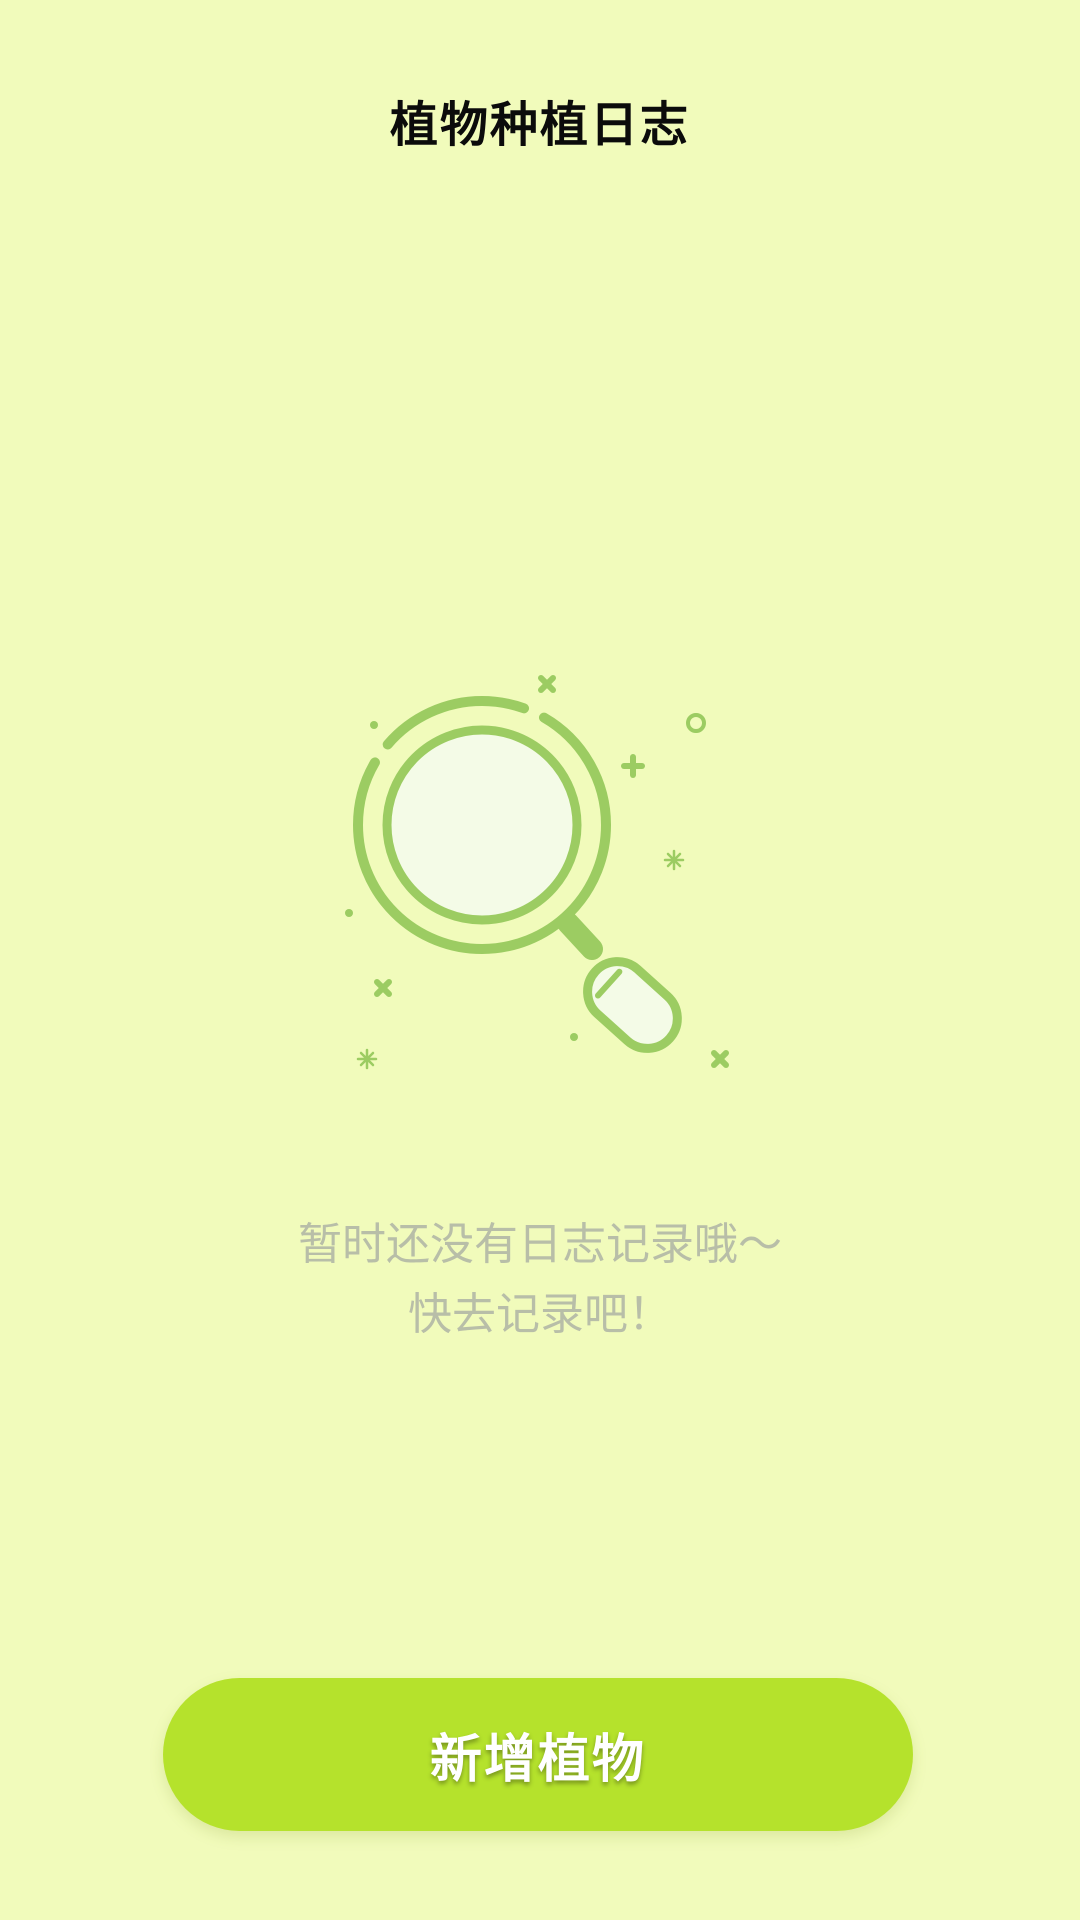 This screenshot has width=1080, height=1920. Describe the element at coordinates (537, 872) in the screenshot. I see `magnifier-search-icon` at that location.